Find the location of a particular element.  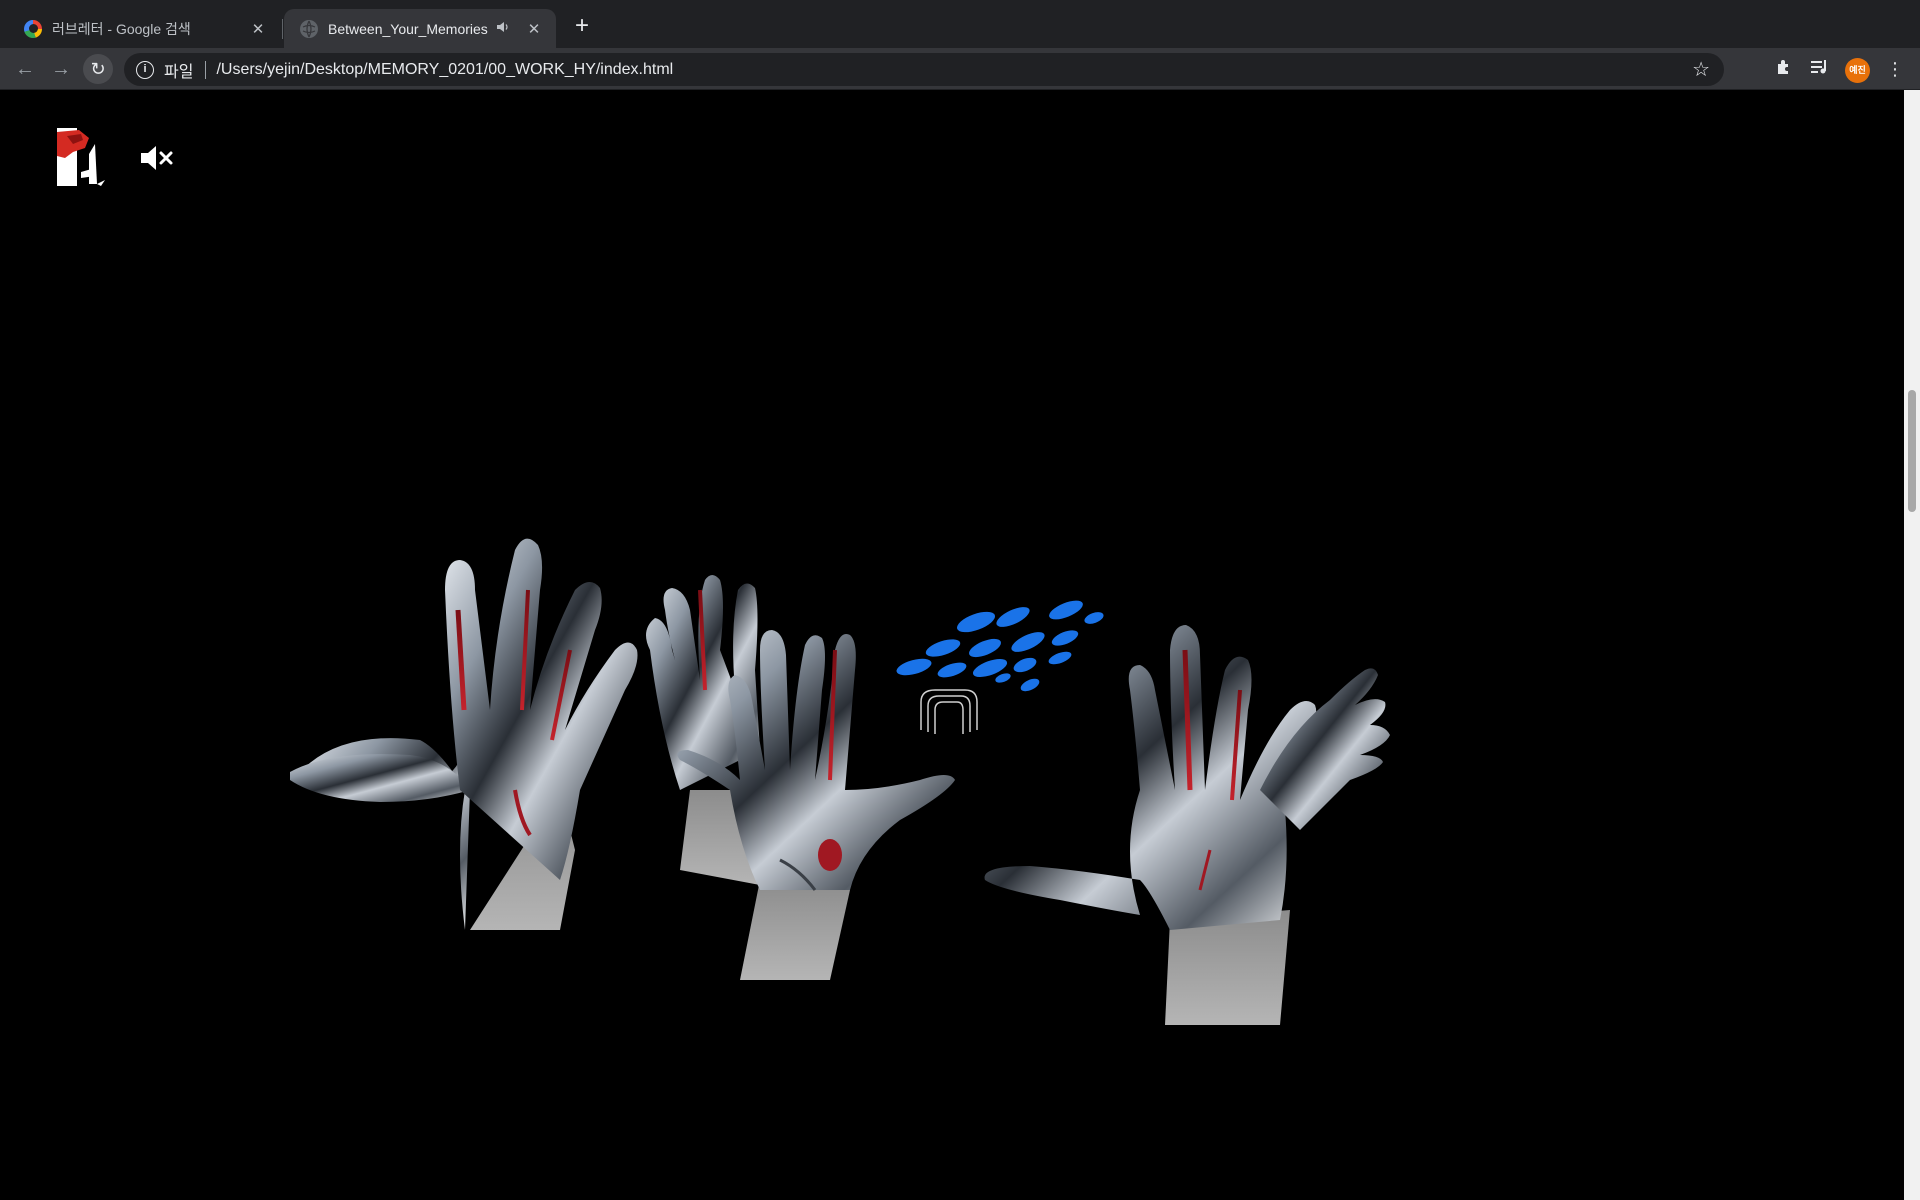

bookmark-star-icon: ☆ is located at coordinates (1701, 69).